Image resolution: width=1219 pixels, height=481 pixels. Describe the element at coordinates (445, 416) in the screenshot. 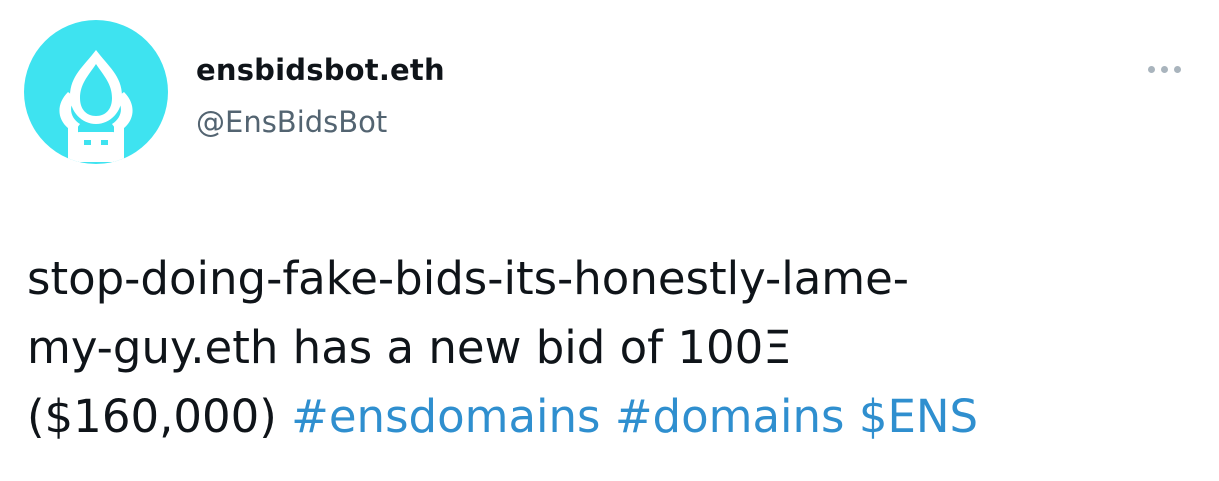

I see `hashtag-link: #ensdomains` at that location.